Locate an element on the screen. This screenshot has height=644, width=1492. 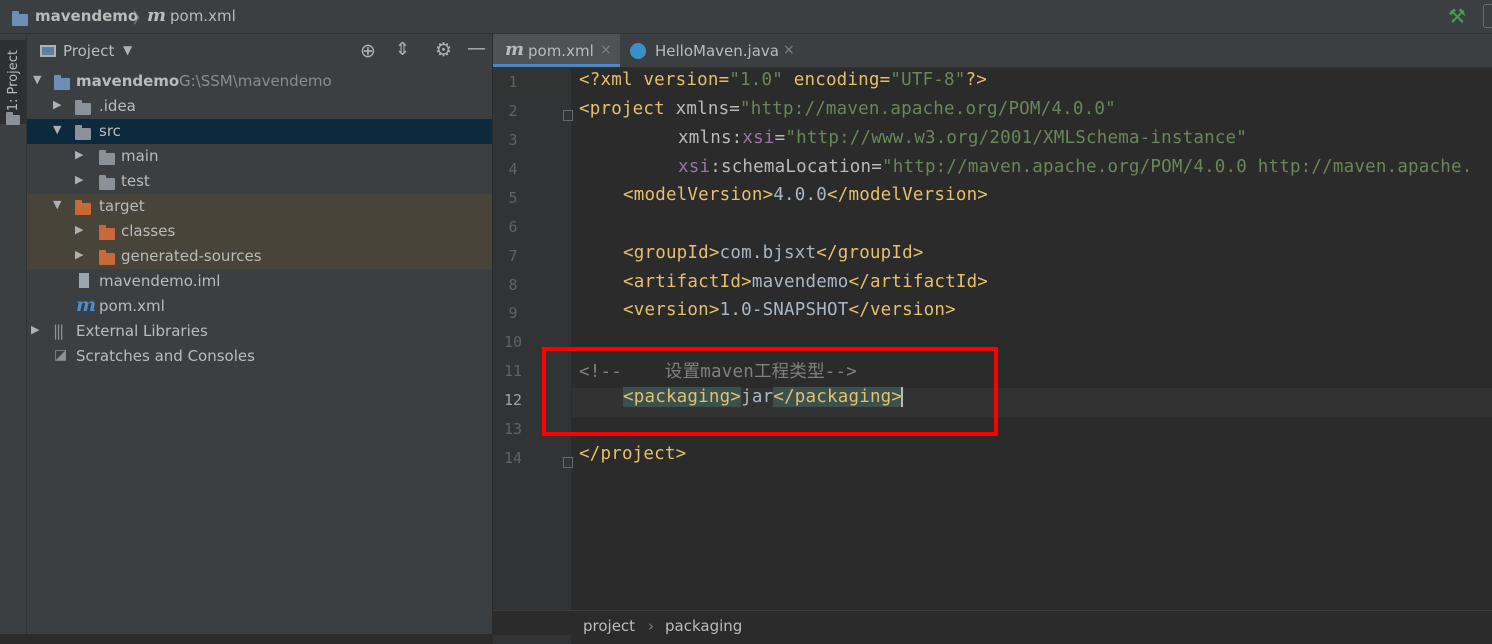
left-tool-strip: 1: Project is located at coordinates (13, 334).